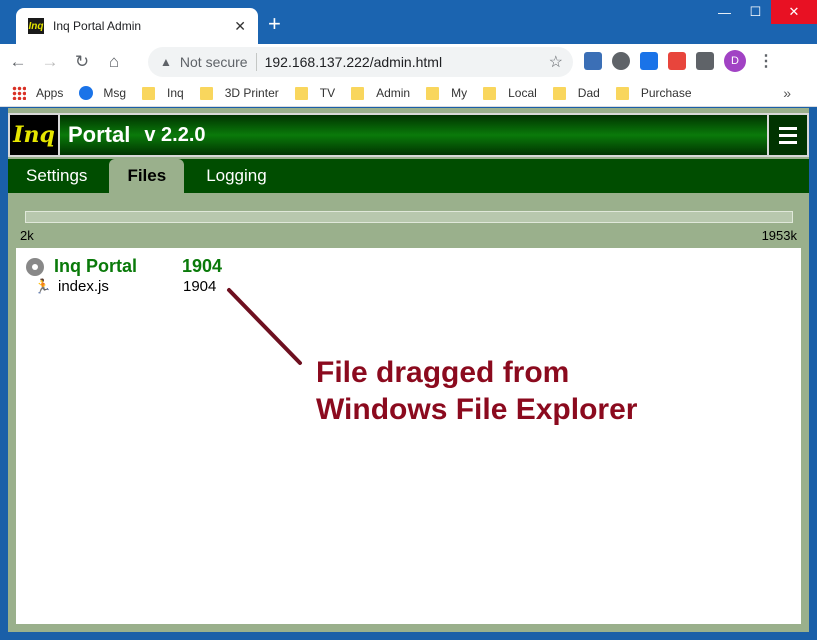 The image size is (817, 640). Describe the element at coordinates (56, 176) in the screenshot. I see `tab-settings: Settings` at that location.